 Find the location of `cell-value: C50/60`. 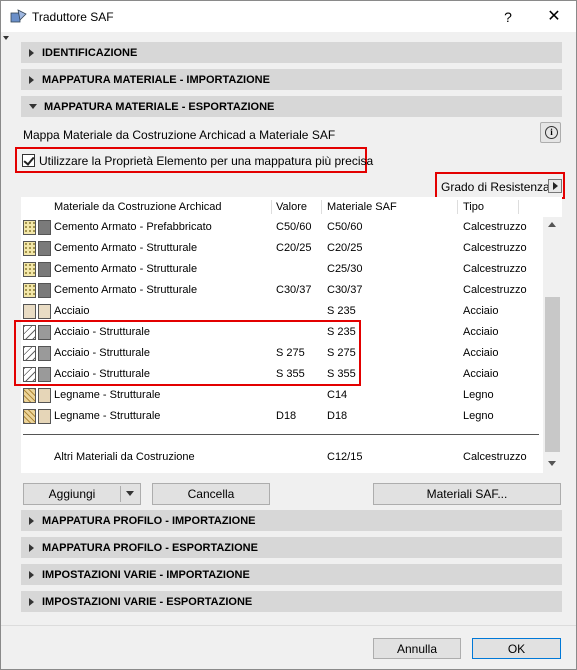

cell-value: C50/60 is located at coordinates (294, 227).